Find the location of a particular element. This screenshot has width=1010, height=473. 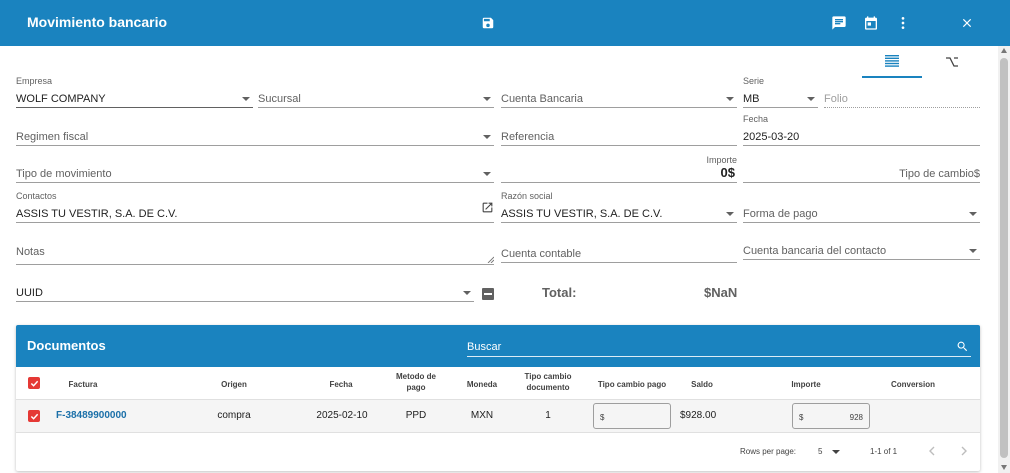

forma-pago-placeholder: Forma de pago is located at coordinates (780, 214).